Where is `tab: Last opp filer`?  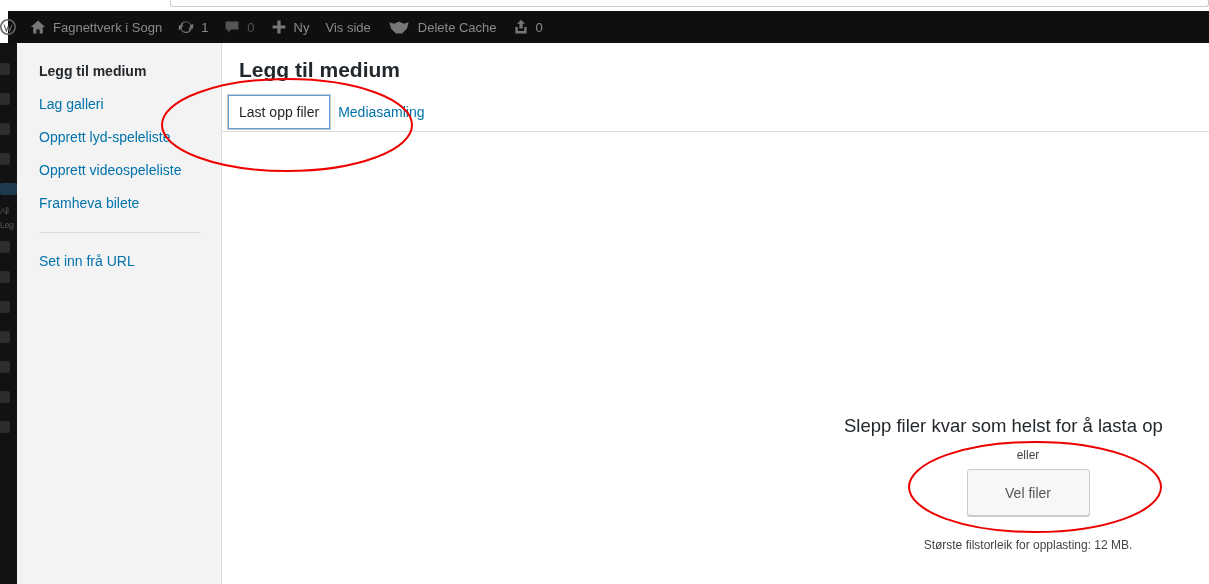 tab: Last opp filer is located at coordinates (279, 112).